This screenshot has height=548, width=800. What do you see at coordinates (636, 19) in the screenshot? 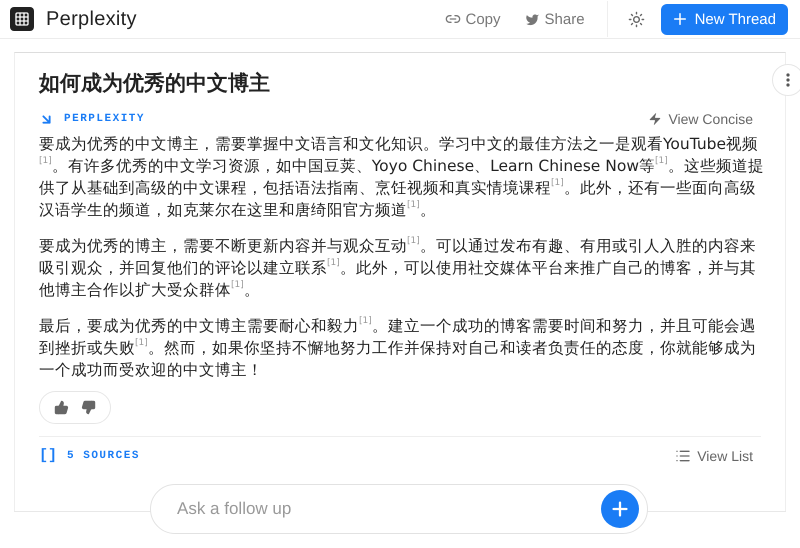
I see `sun-icon` at bounding box center [636, 19].